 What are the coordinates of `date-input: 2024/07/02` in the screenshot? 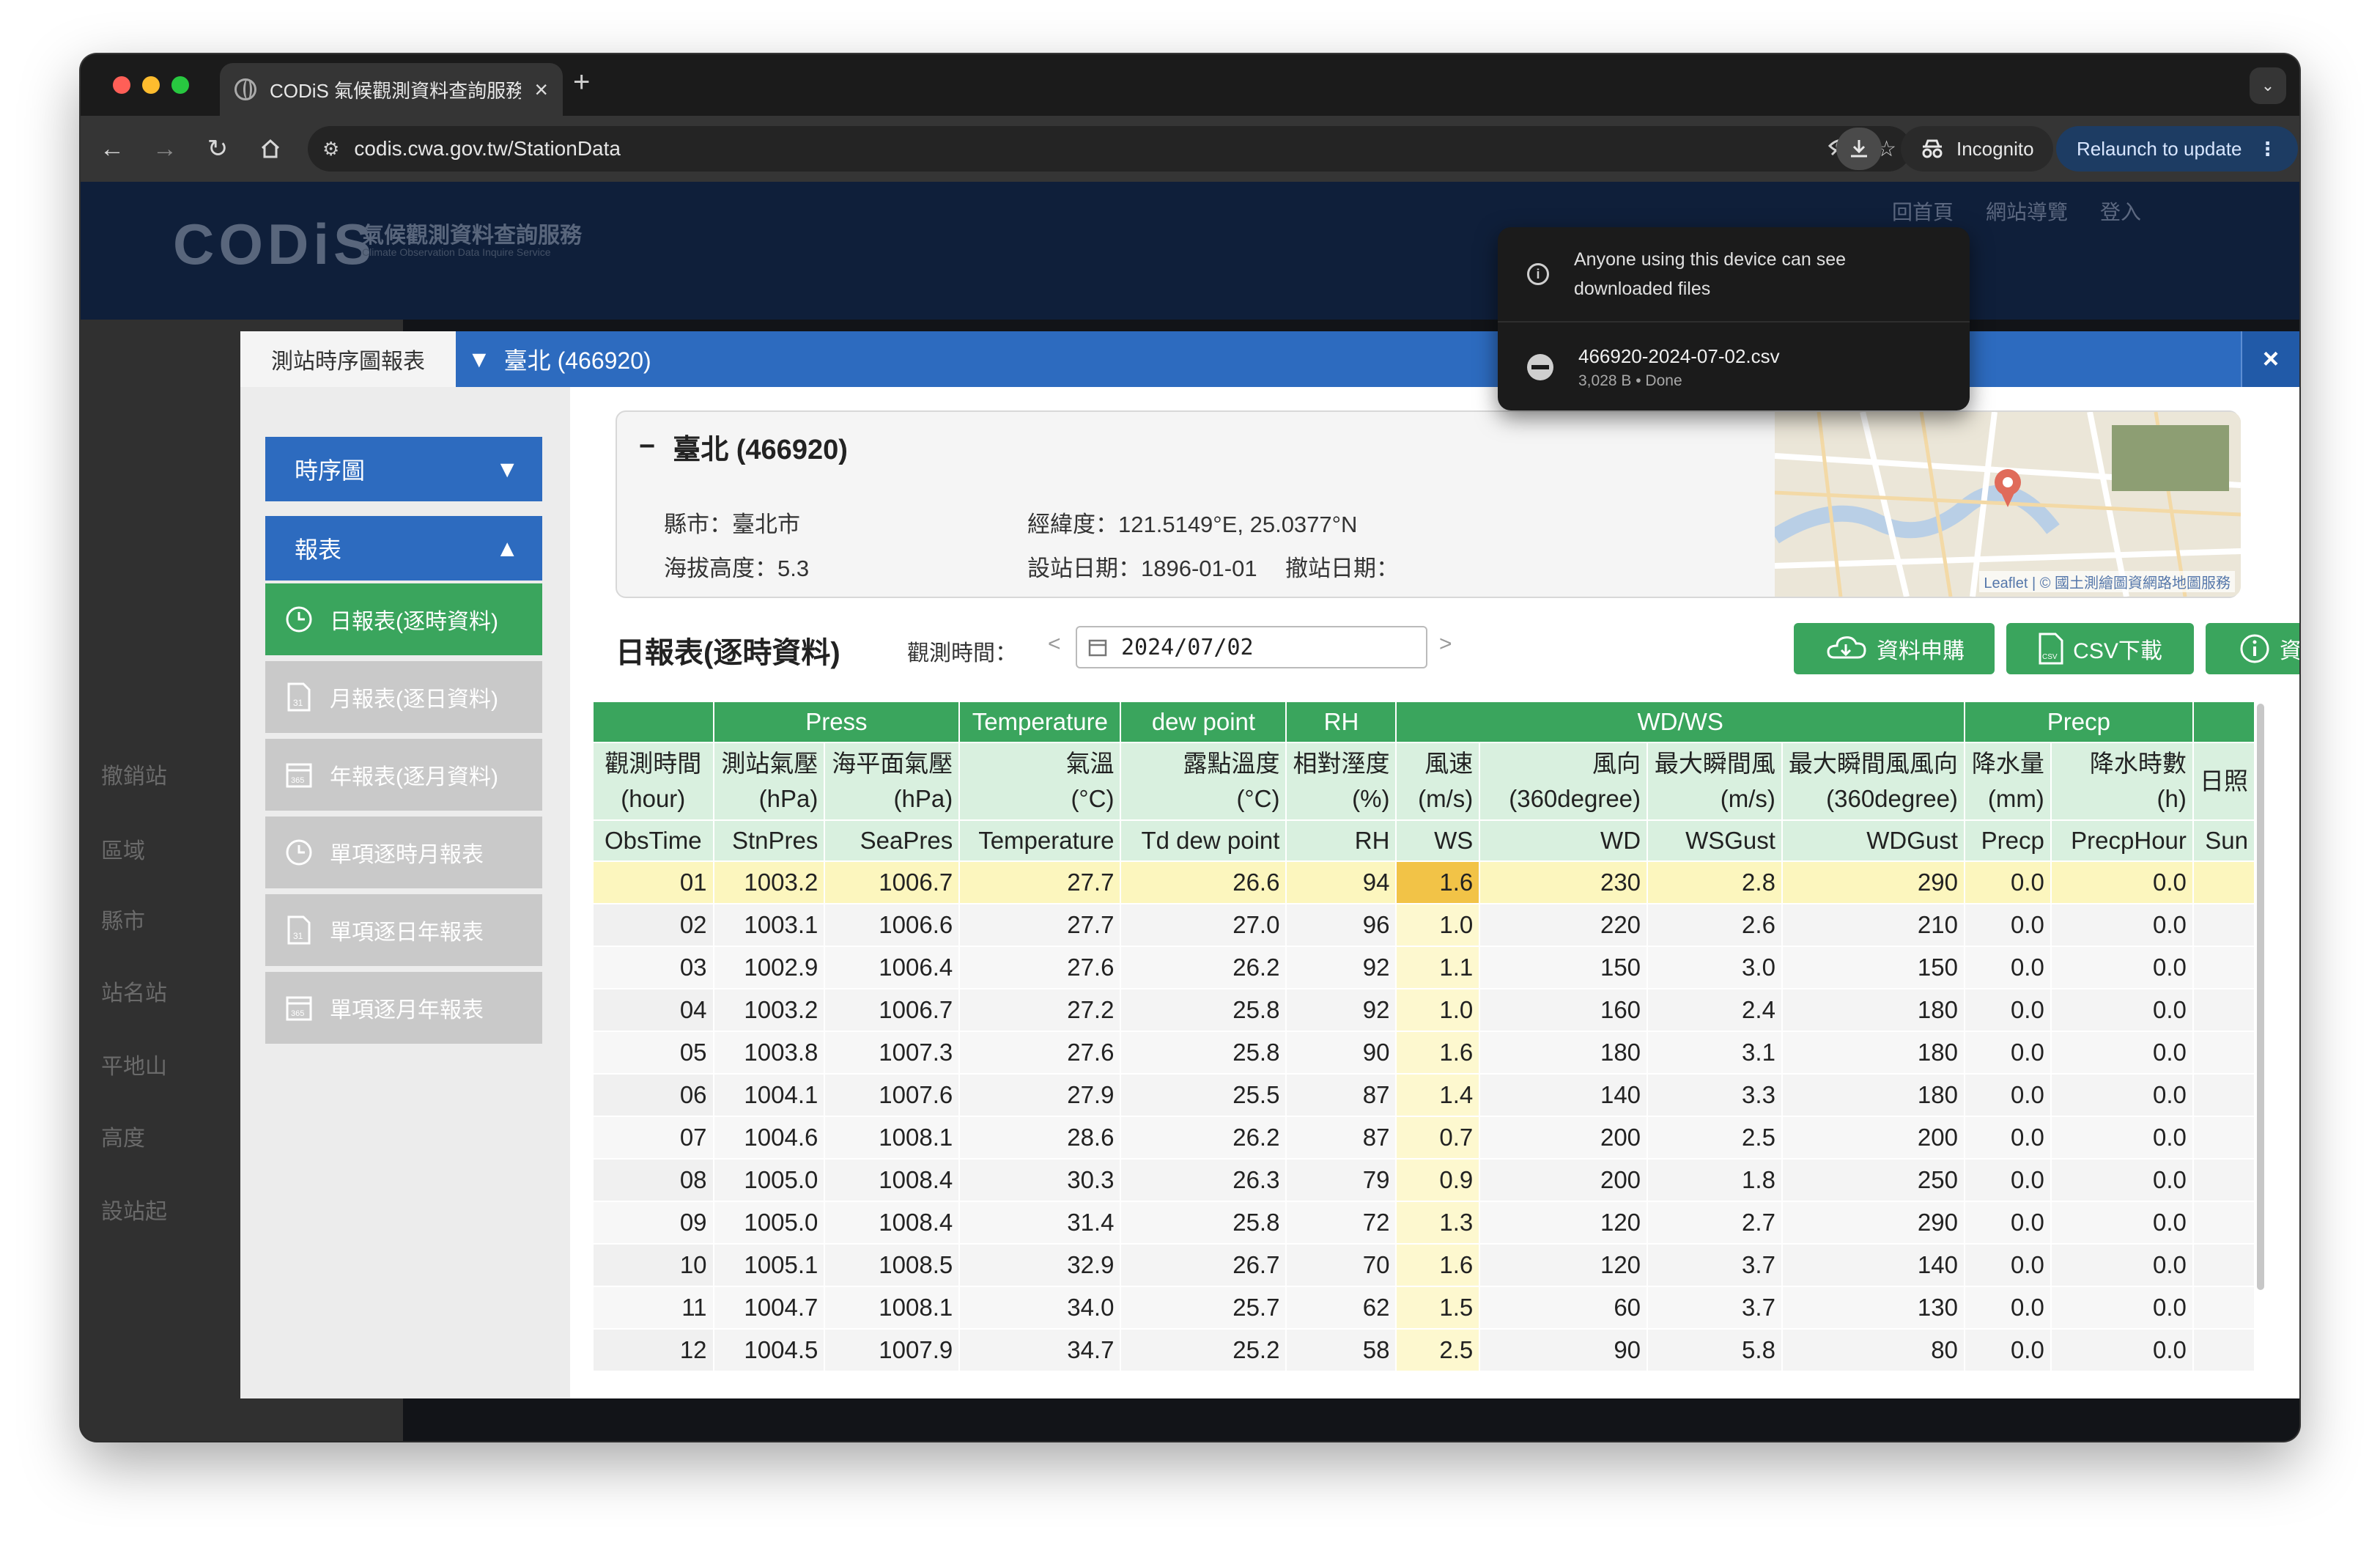 It's located at (1251, 647).